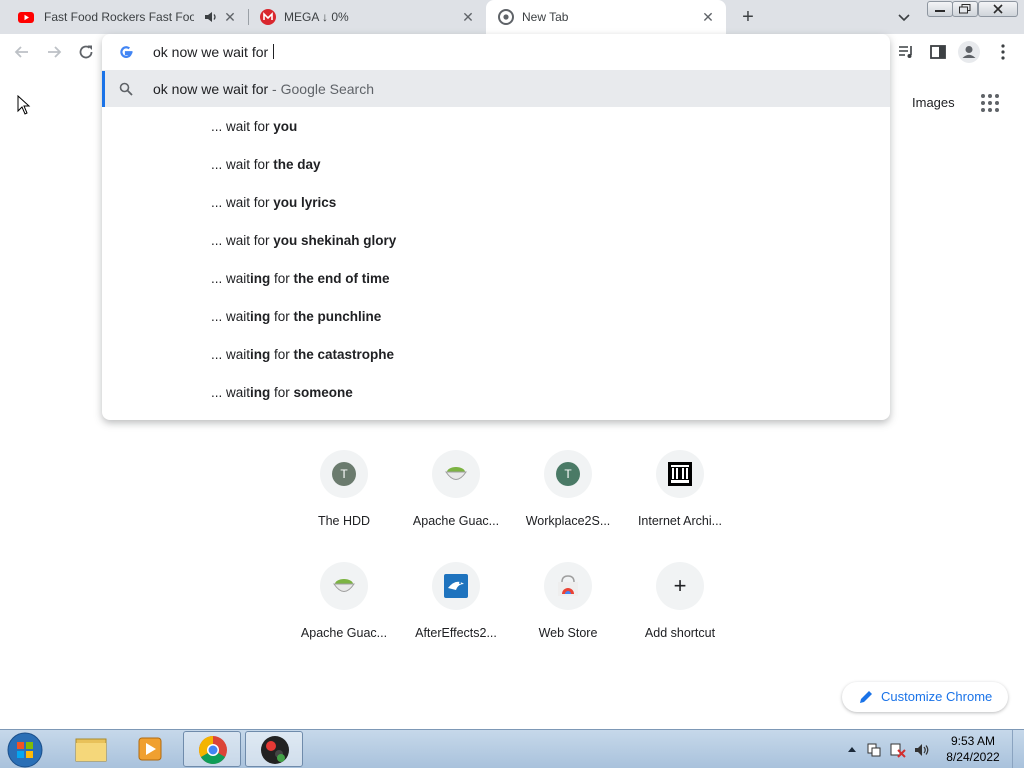 This screenshot has height=768, width=1024. I want to click on new-tab-button: +, so click(748, 17).